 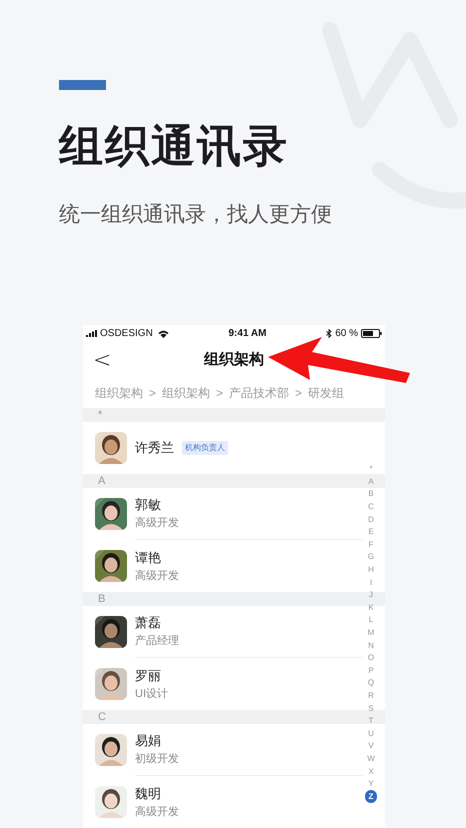 What do you see at coordinates (371, 494) in the screenshot?
I see `index-letter: B` at bounding box center [371, 494].